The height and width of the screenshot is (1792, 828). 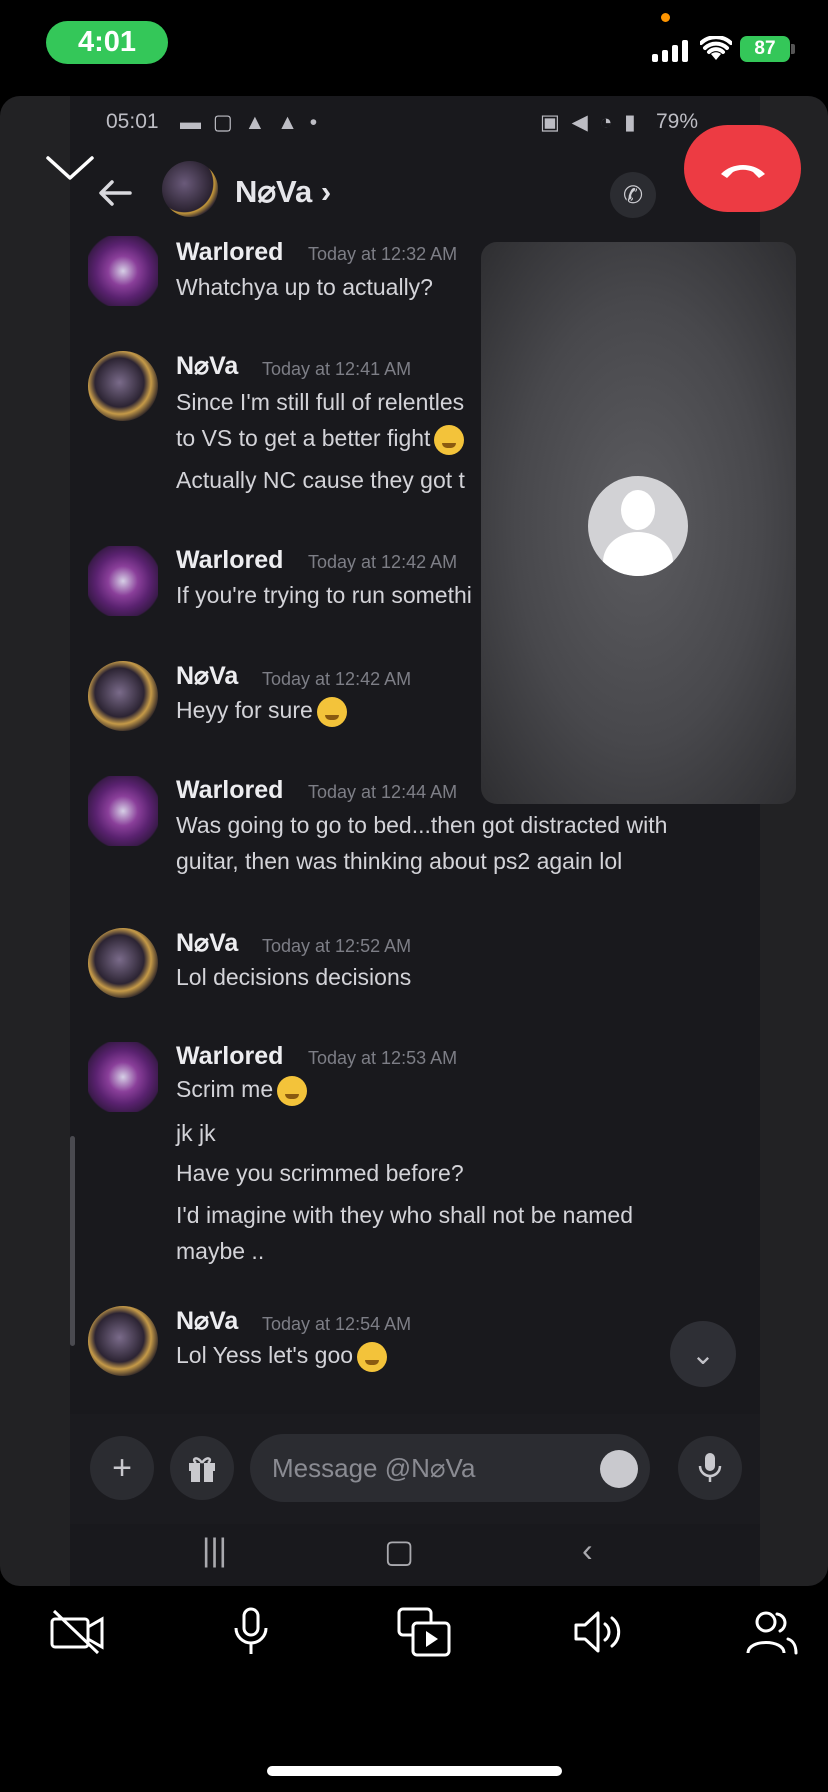 What do you see at coordinates (70, 168) in the screenshot?
I see `chevron-down-icon` at bounding box center [70, 168].